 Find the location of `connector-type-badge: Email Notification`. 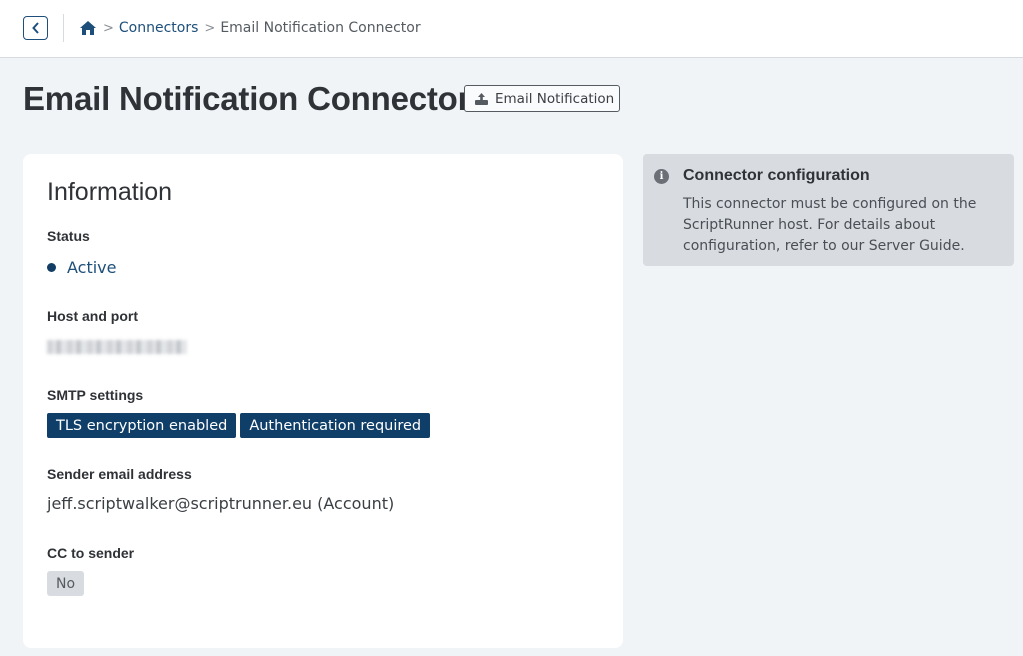

connector-type-badge: Email Notification is located at coordinates (542, 98).